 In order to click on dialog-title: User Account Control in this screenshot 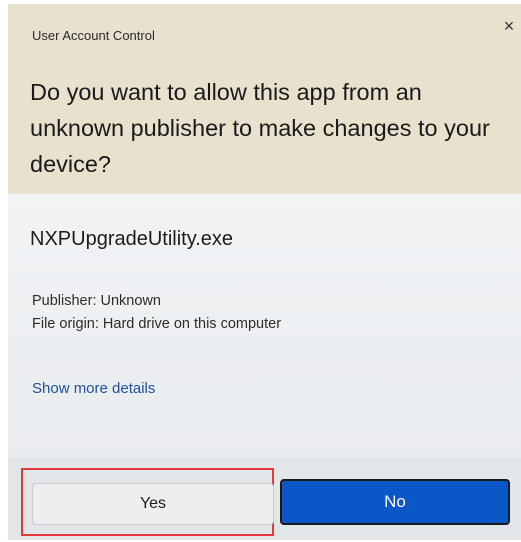, I will do `click(93, 35)`.